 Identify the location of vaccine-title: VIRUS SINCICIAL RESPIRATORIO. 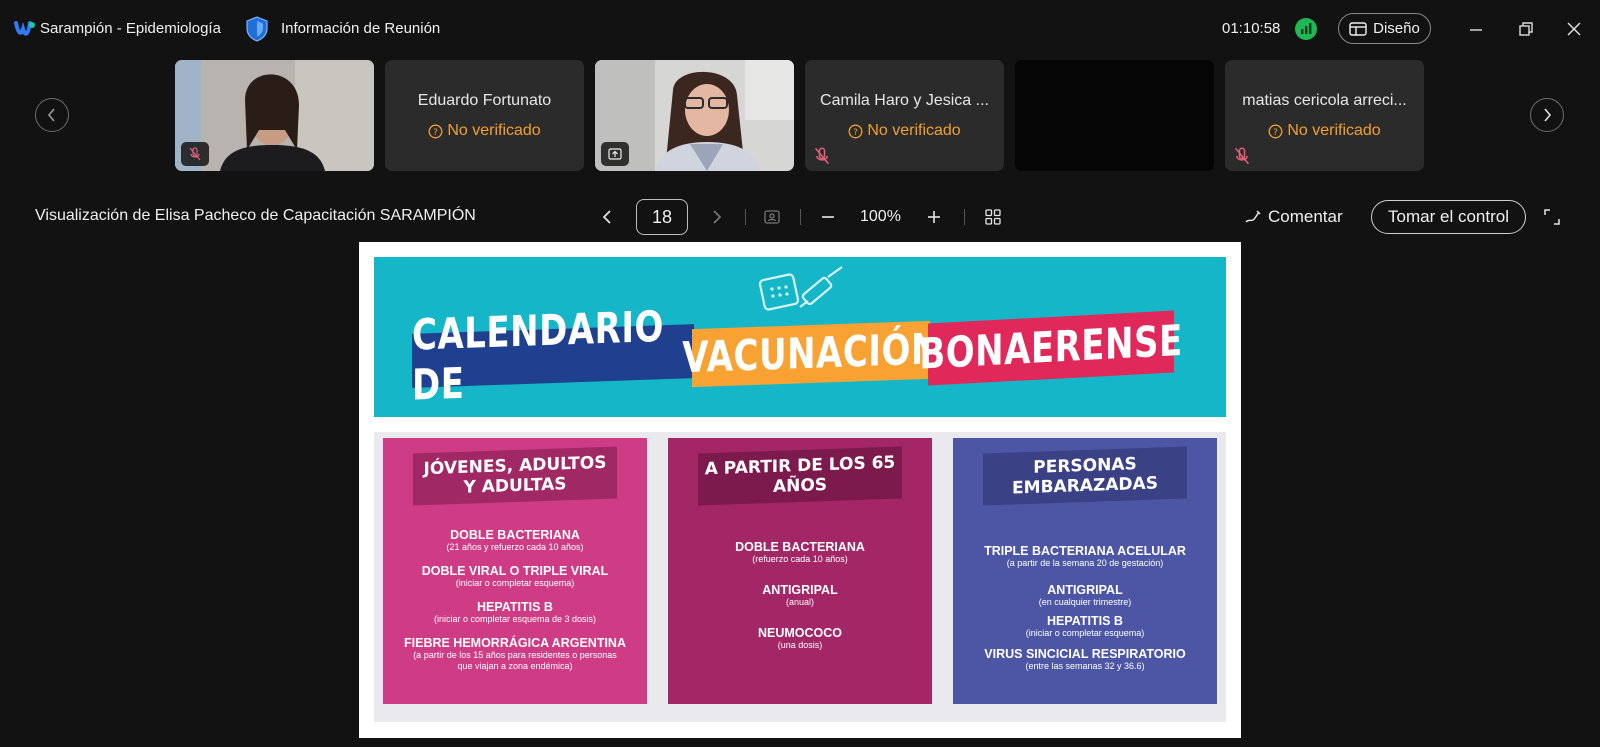
(1085, 654).